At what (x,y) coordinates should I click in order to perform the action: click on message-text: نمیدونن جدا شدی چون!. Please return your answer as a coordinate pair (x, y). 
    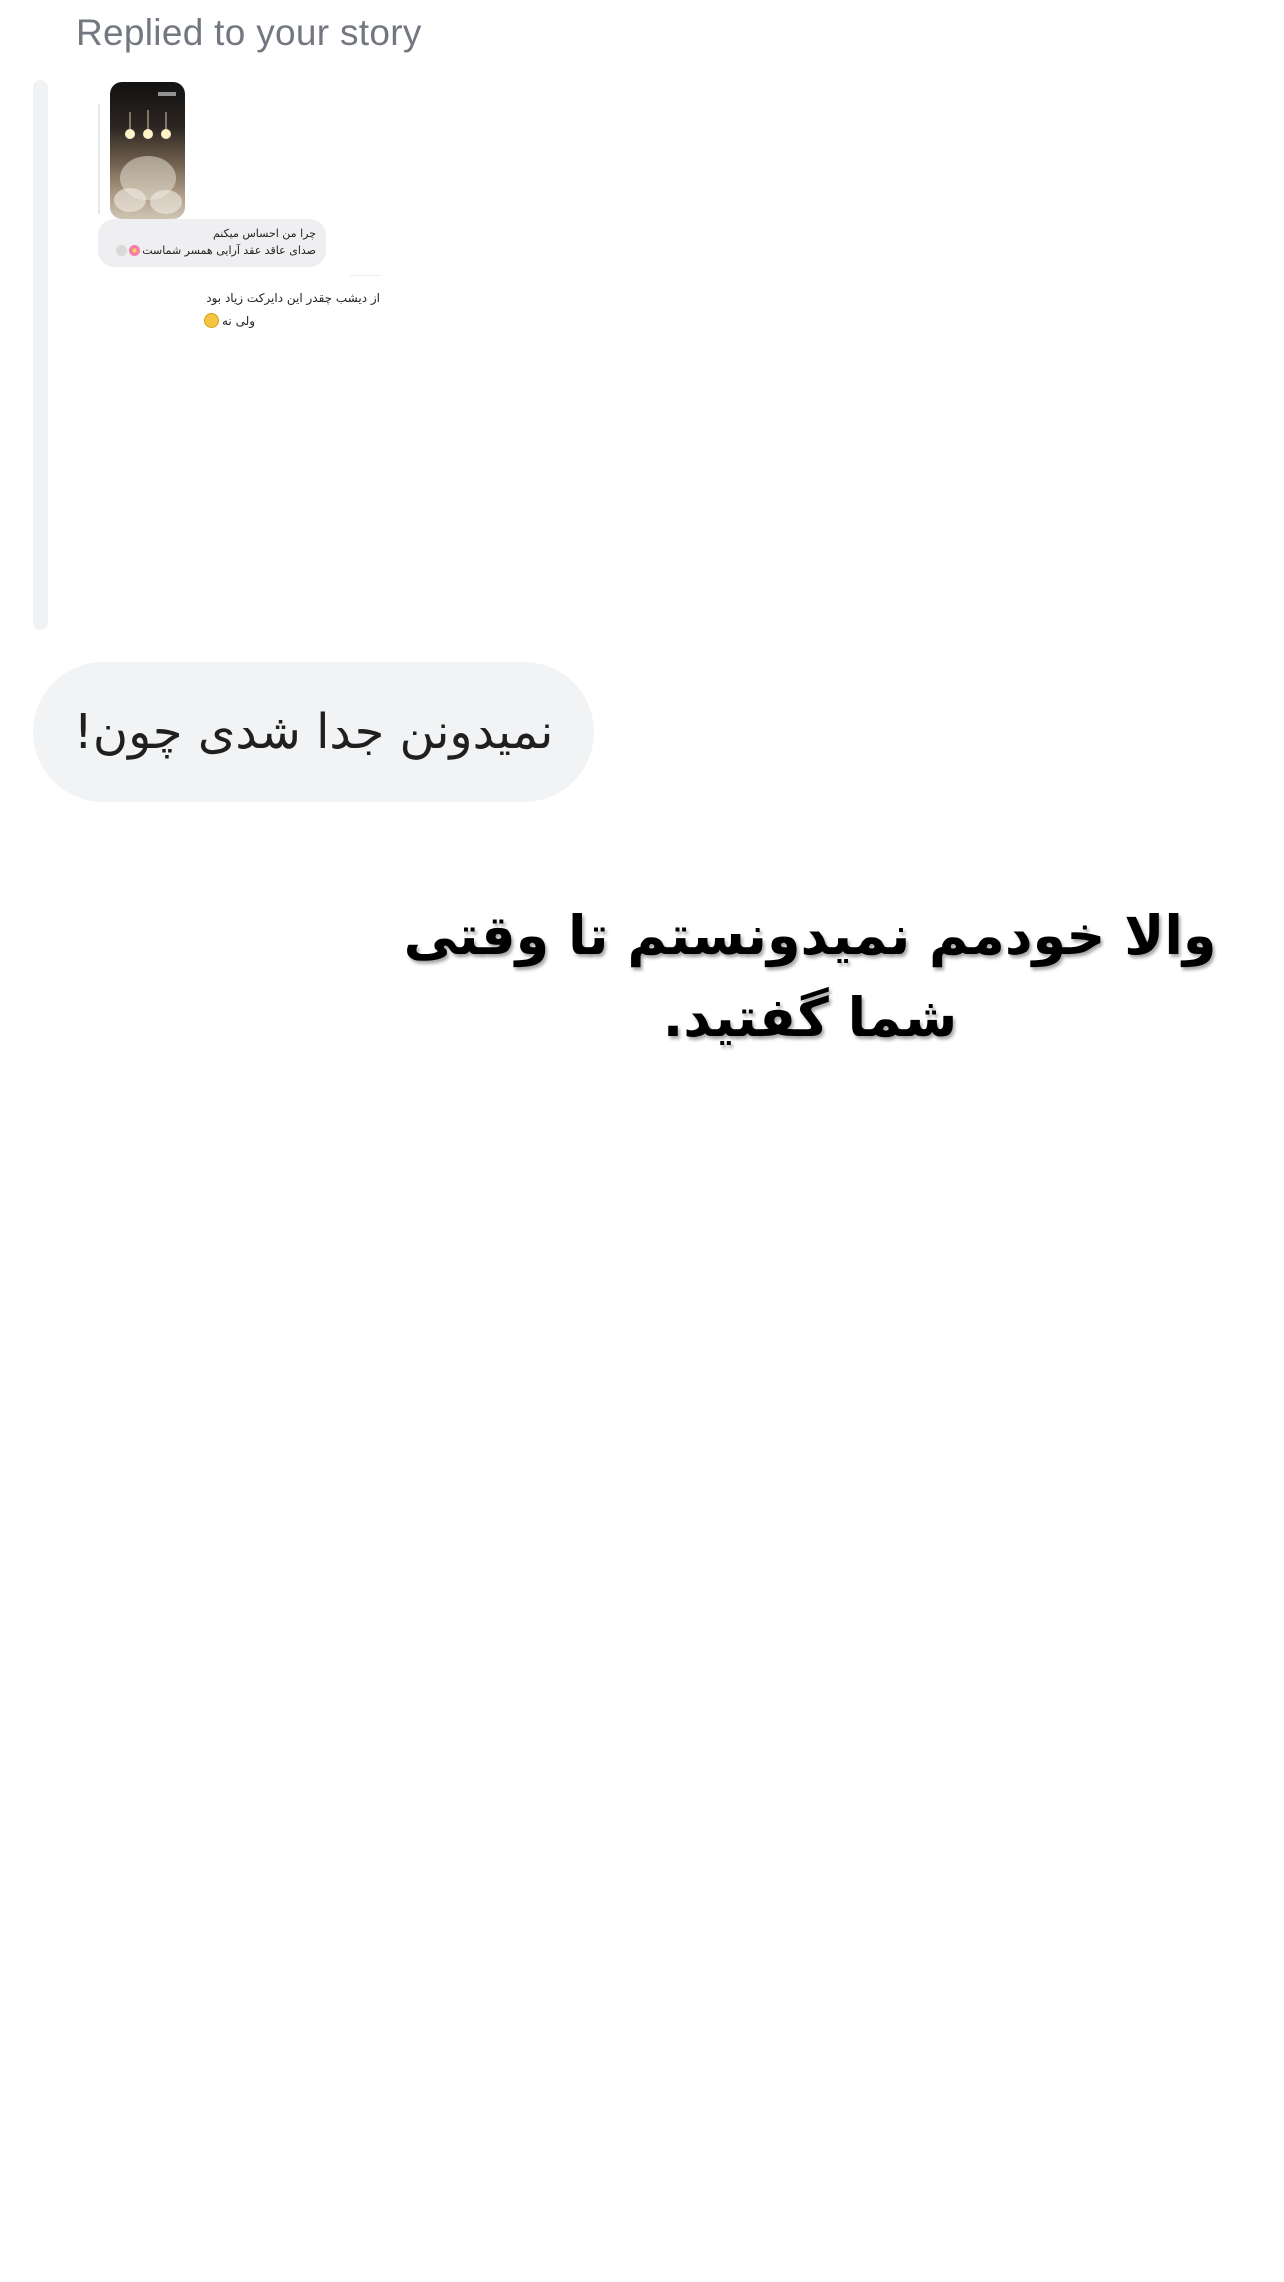
    Looking at the image, I should click on (313, 732).